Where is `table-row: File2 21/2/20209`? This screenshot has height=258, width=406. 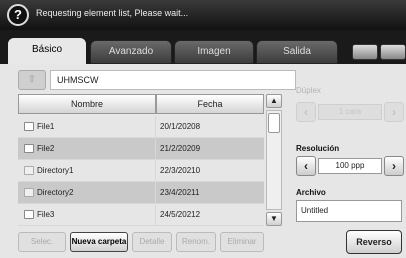
table-row: File2 21/2/20209 is located at coordinates (141, 149).